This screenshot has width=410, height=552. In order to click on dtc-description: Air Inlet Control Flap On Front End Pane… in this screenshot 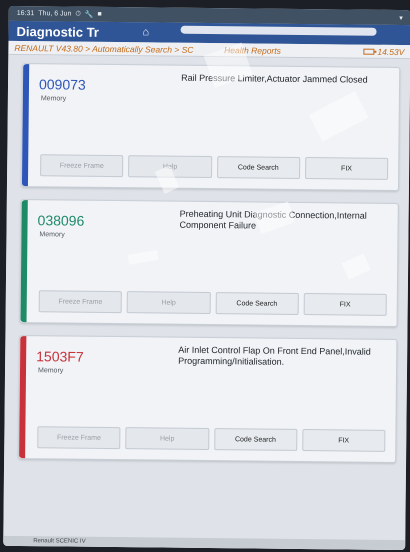, I will do `click(274, 355)`.